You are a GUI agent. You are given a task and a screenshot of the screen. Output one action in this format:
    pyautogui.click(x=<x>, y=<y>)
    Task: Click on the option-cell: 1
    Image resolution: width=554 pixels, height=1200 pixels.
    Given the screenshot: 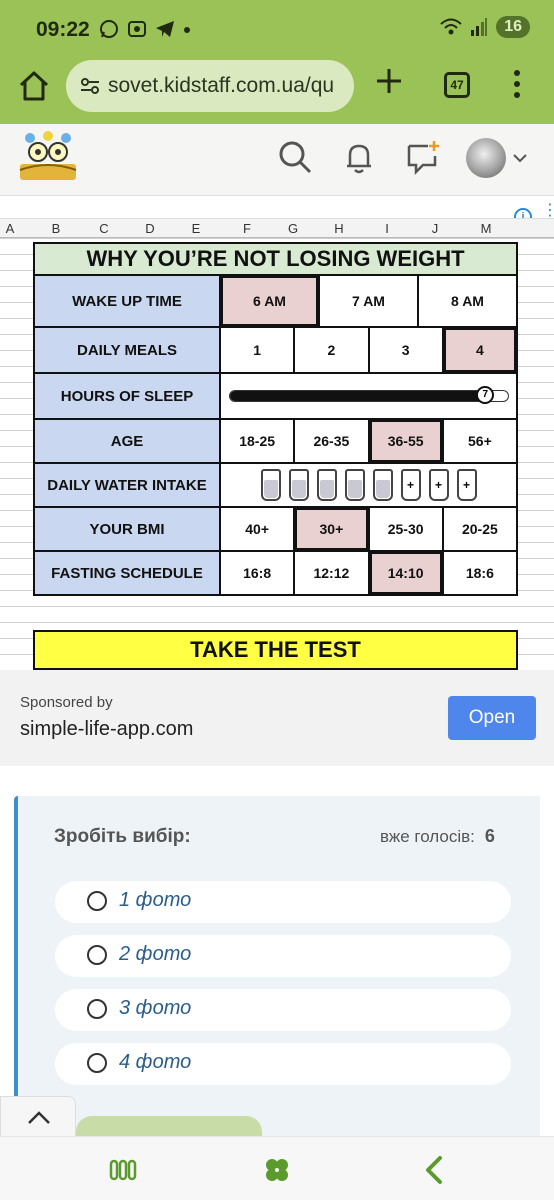 What is the action you would take?
    pyautogui.click(x=258, y=350)
    